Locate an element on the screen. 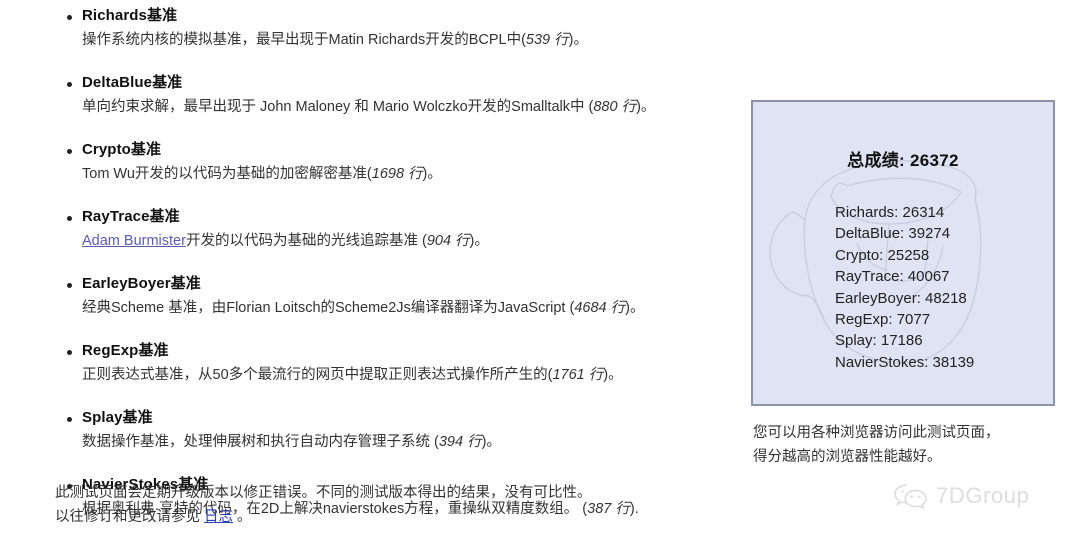 The width and height of the screenshot is (1080, 543). benchmark-line-count: 394 行 is located at coordinates (460, 442).